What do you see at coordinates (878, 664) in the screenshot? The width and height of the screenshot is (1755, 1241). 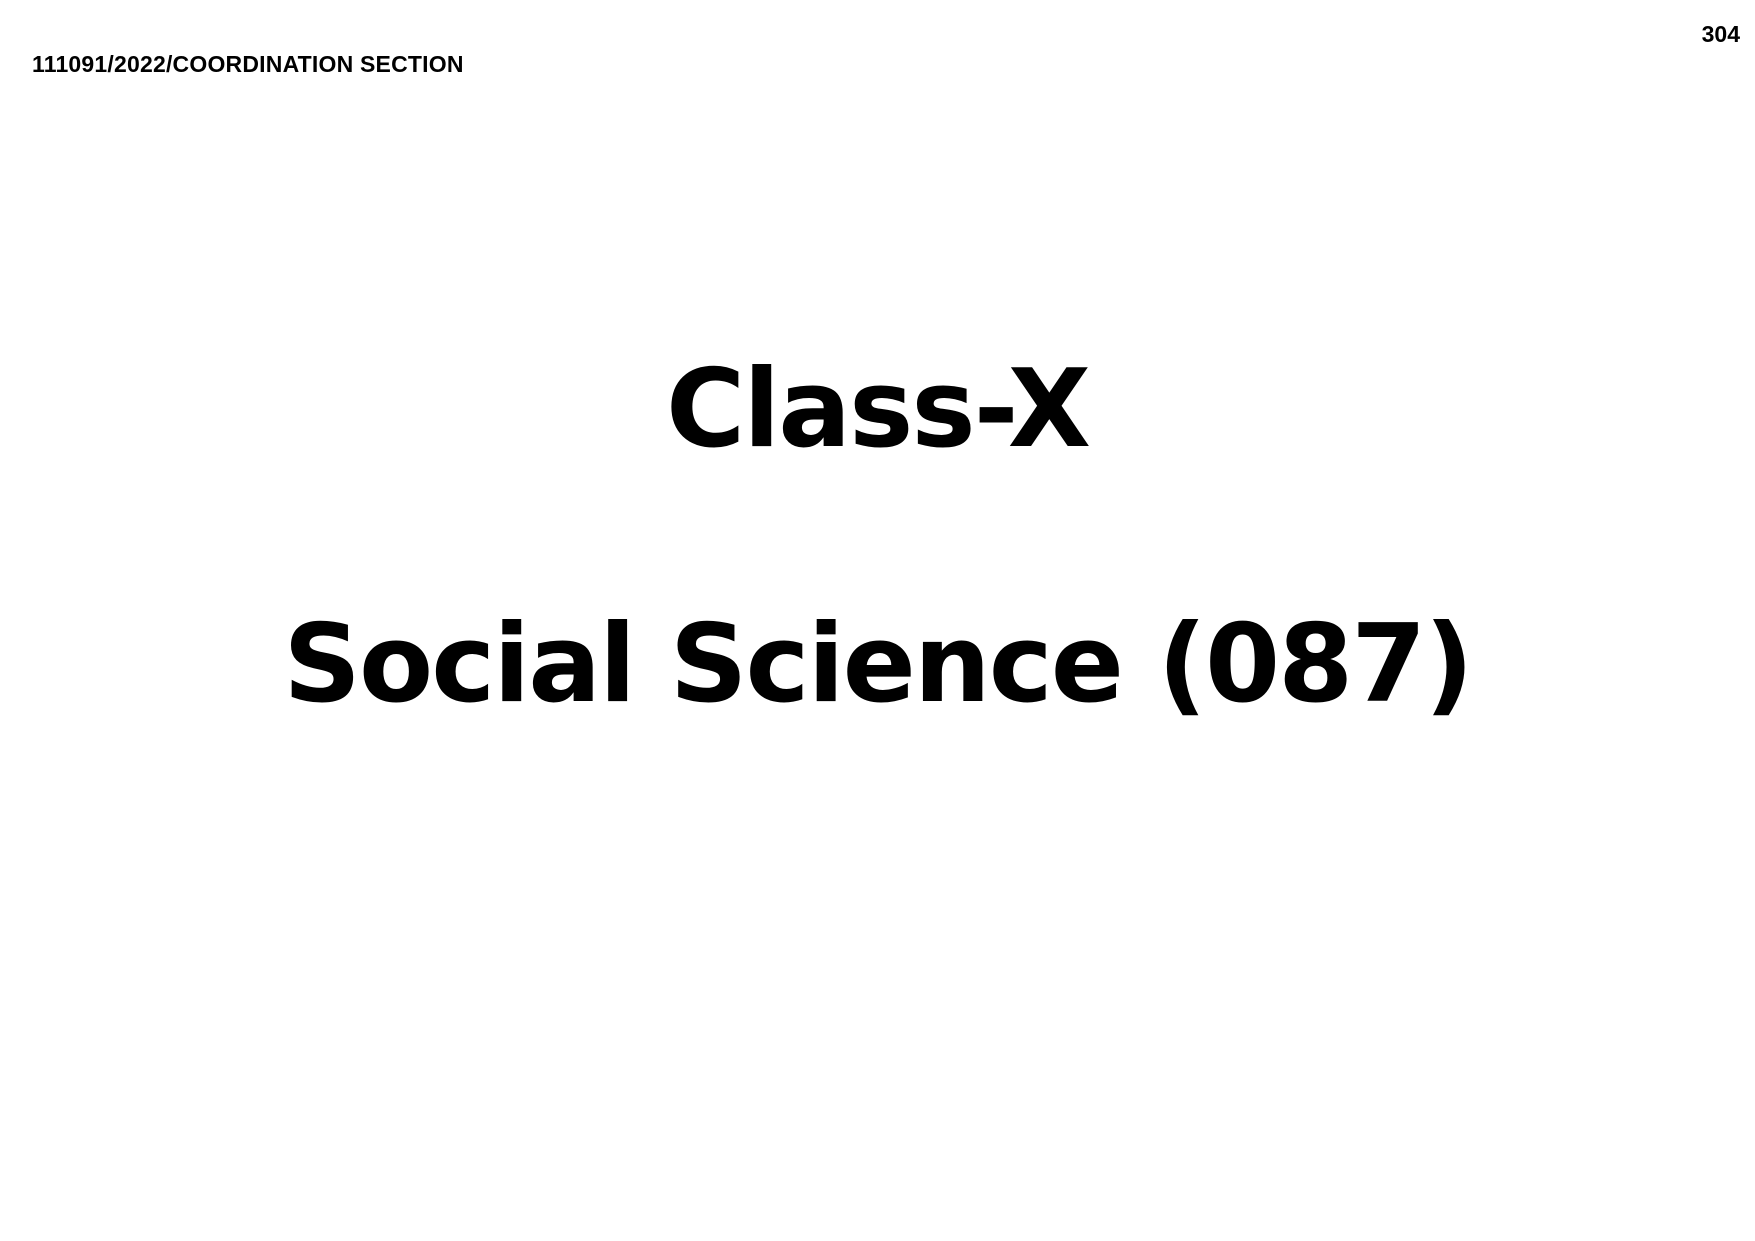 I see `subject-title: Social Science (087)` at bounding box center [878, 664].